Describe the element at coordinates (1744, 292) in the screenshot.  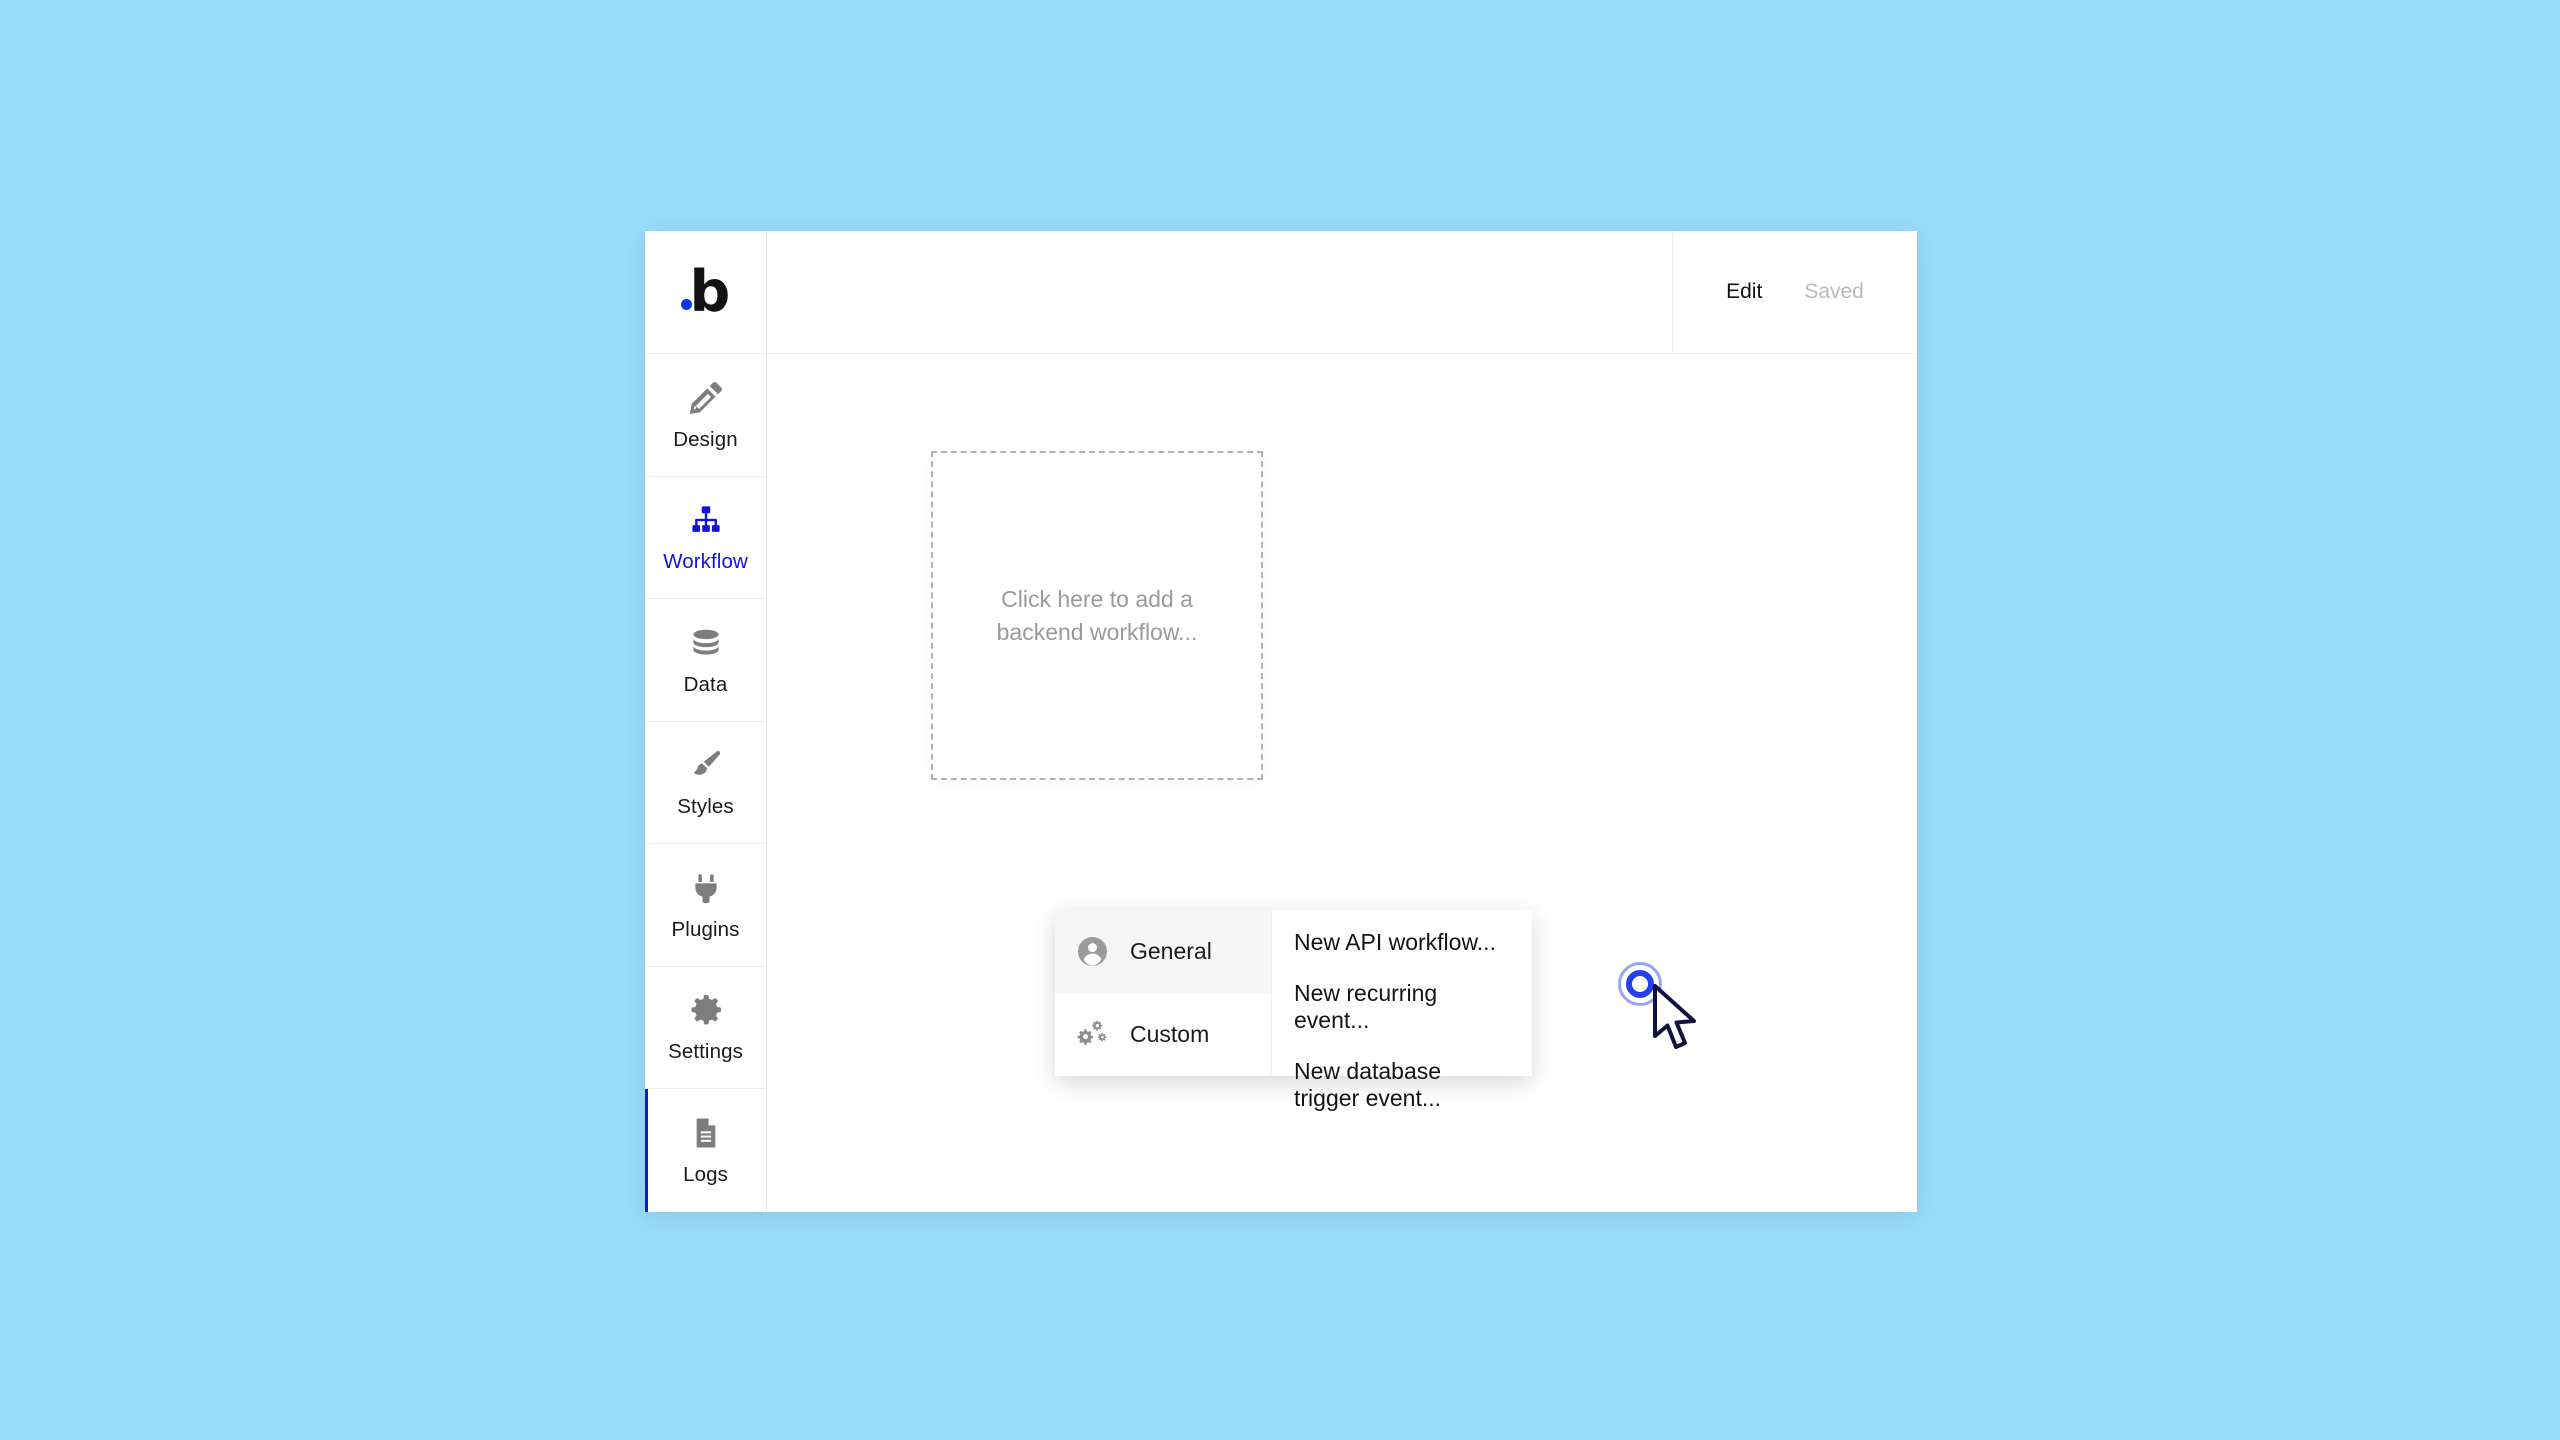
I see `edit-button: Edit` at that location.